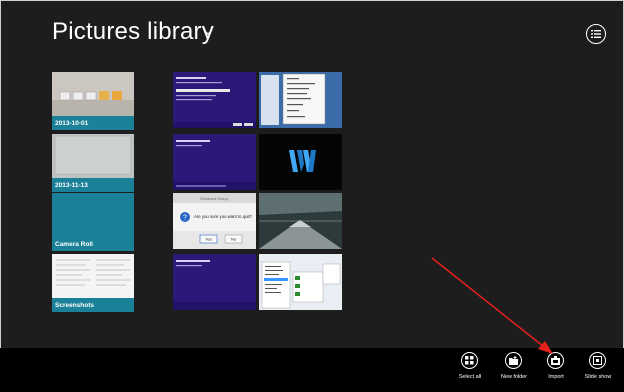 The width and height of the screenshot is (624, 392). I want to click on select-all-icon, so click(469, 360).